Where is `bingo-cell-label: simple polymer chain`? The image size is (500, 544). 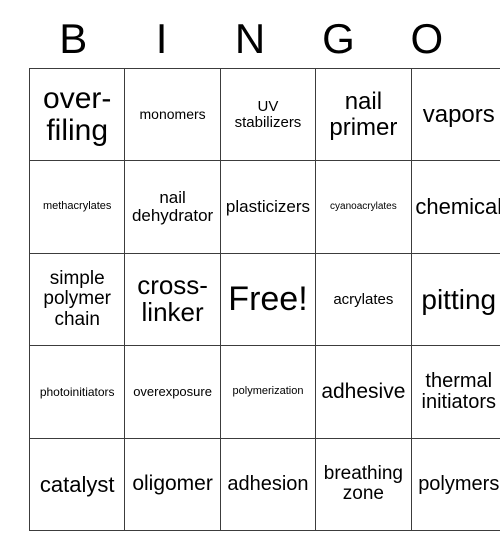 bingo-cell-label: simple polymer chain is located at coordinates (77, 299).